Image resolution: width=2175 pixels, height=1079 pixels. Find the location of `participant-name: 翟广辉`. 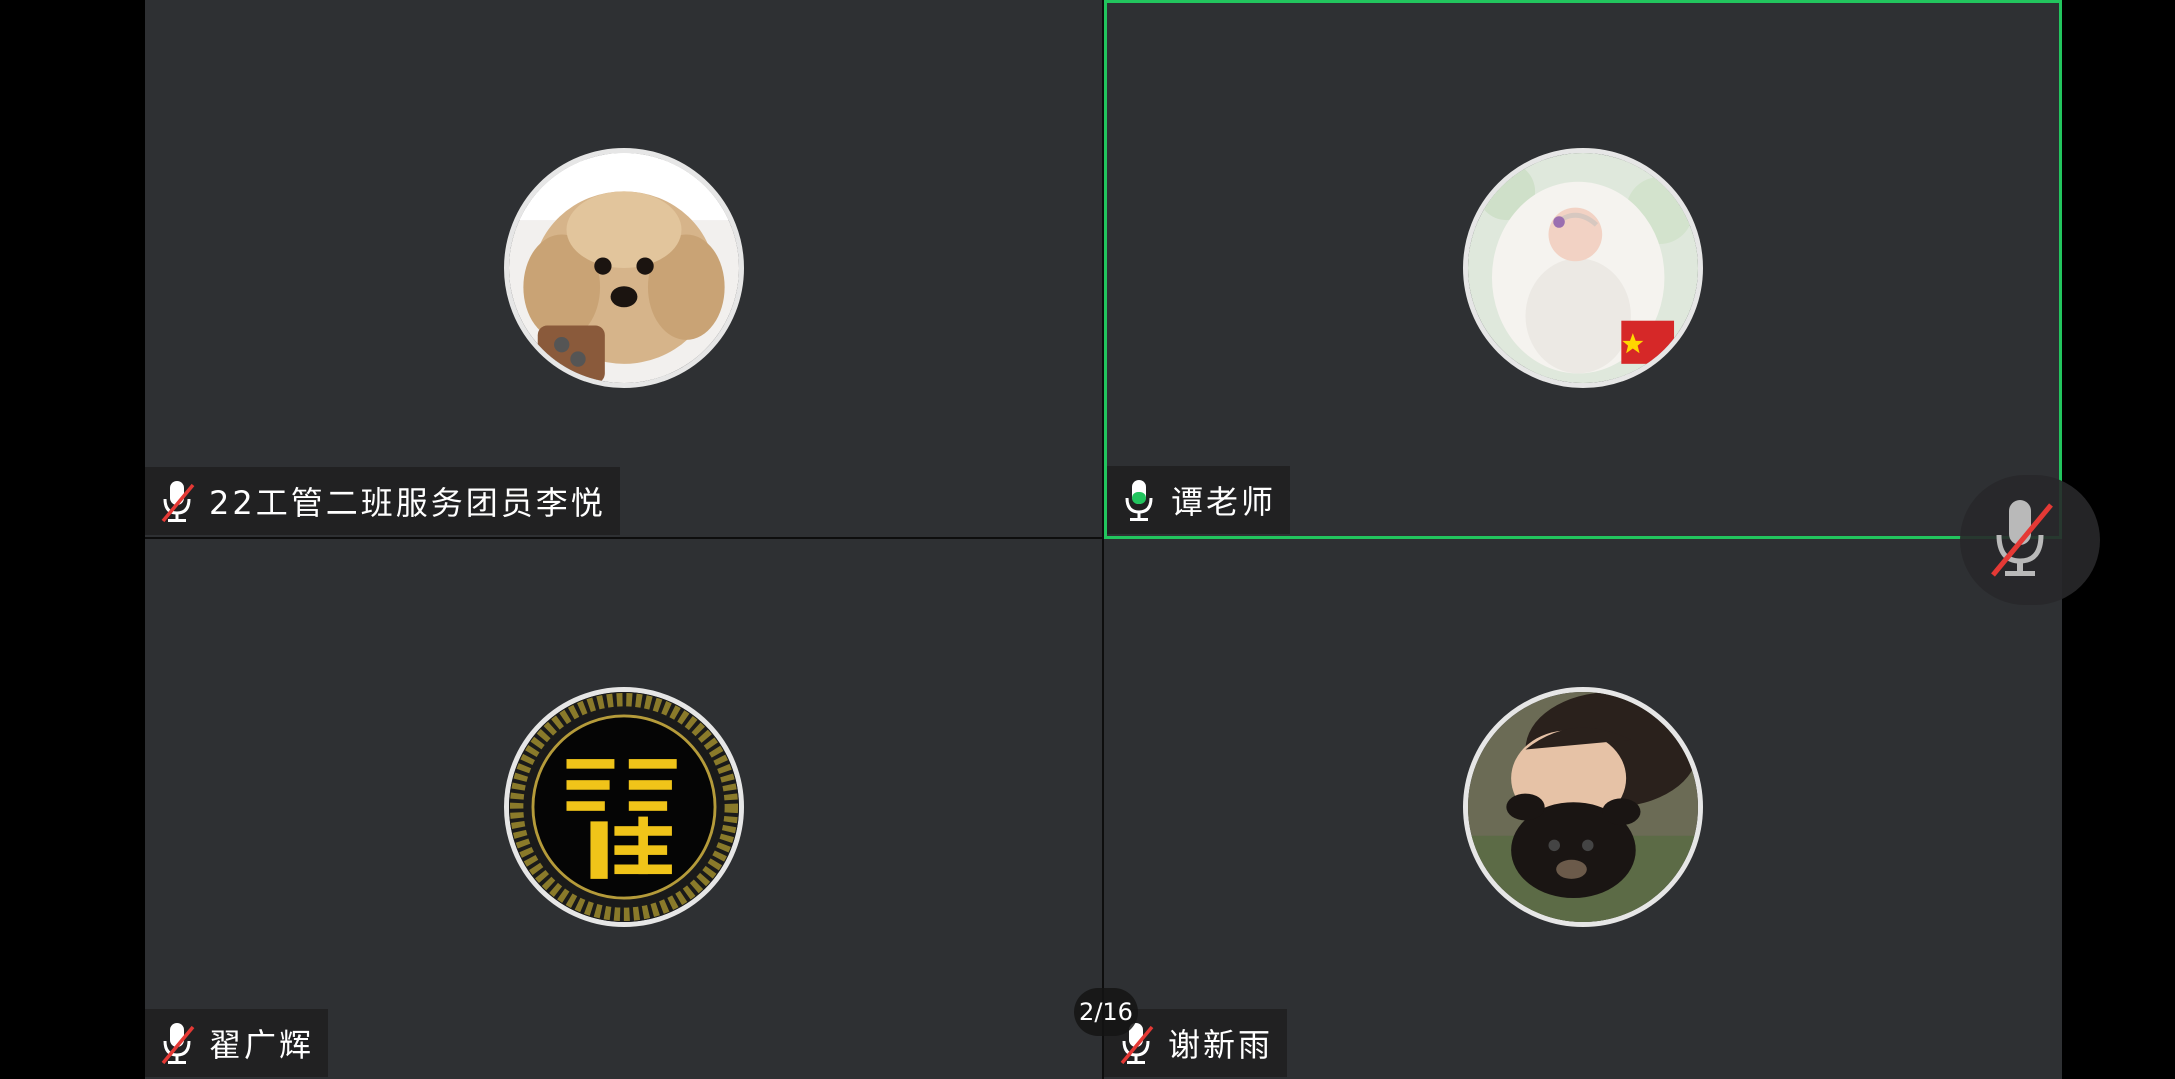

participant-name: 翟广辉 is located at coordinates (262, 1045).